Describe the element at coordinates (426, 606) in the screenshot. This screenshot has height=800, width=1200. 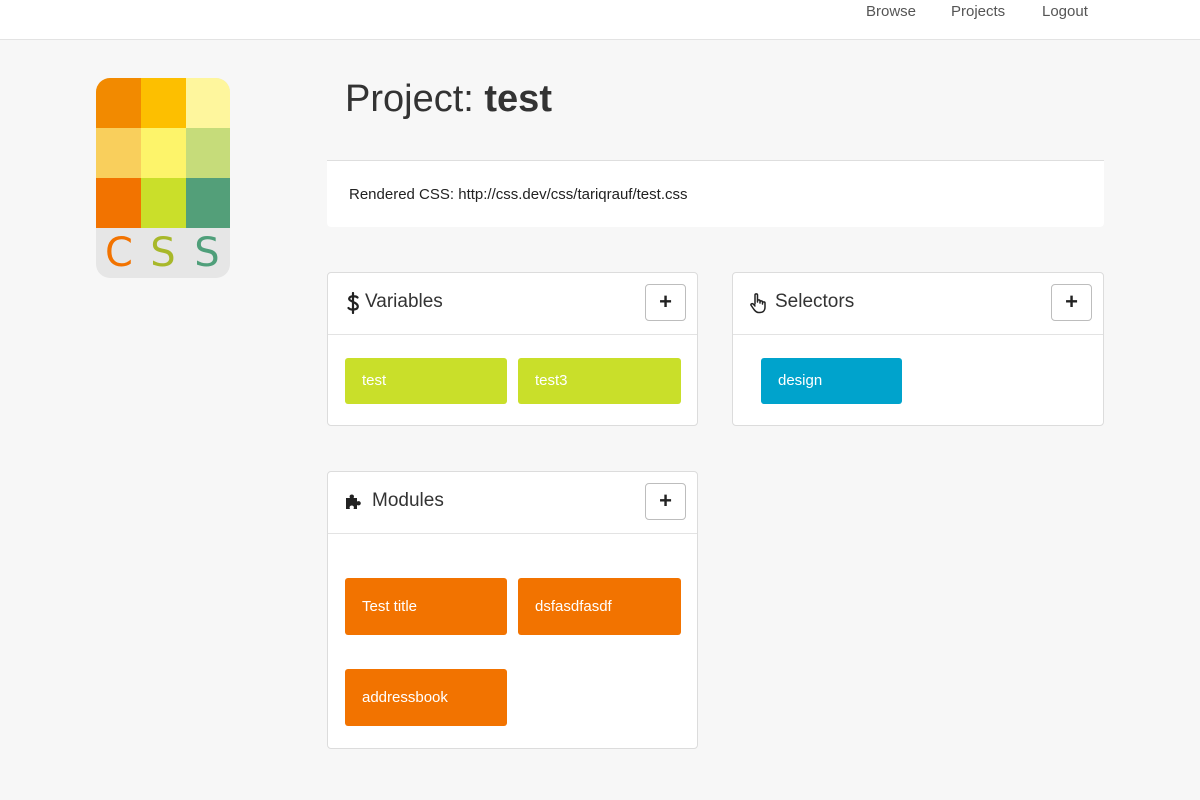
I see `module-chip: Test title` at that location.